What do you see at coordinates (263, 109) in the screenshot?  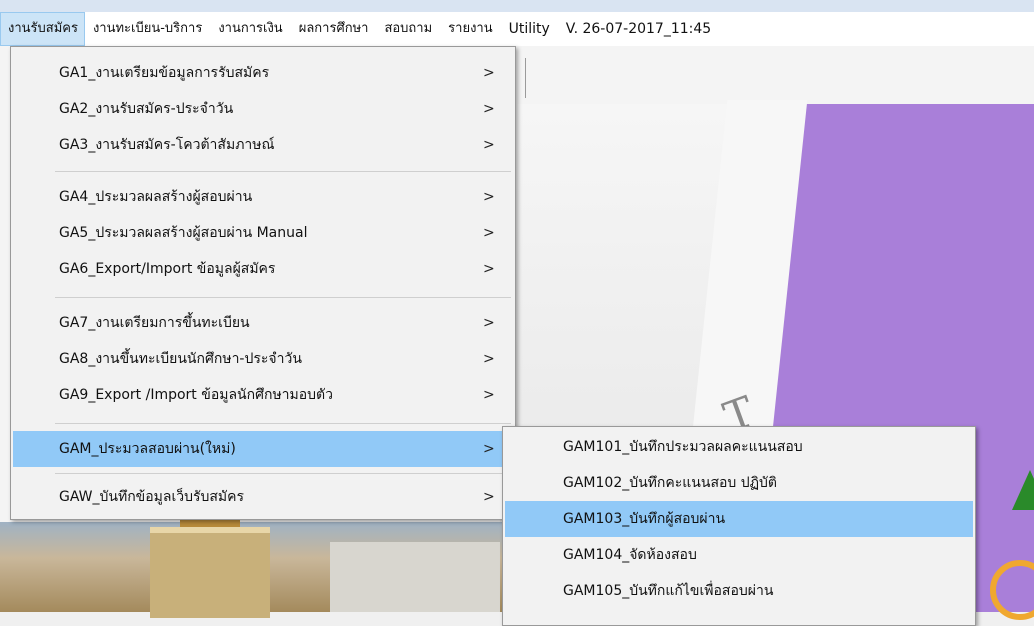 I see `menu-item-ga2: GA2_งานรับสมัคร-ประจำวัน >` at bounding box center [263, 109].